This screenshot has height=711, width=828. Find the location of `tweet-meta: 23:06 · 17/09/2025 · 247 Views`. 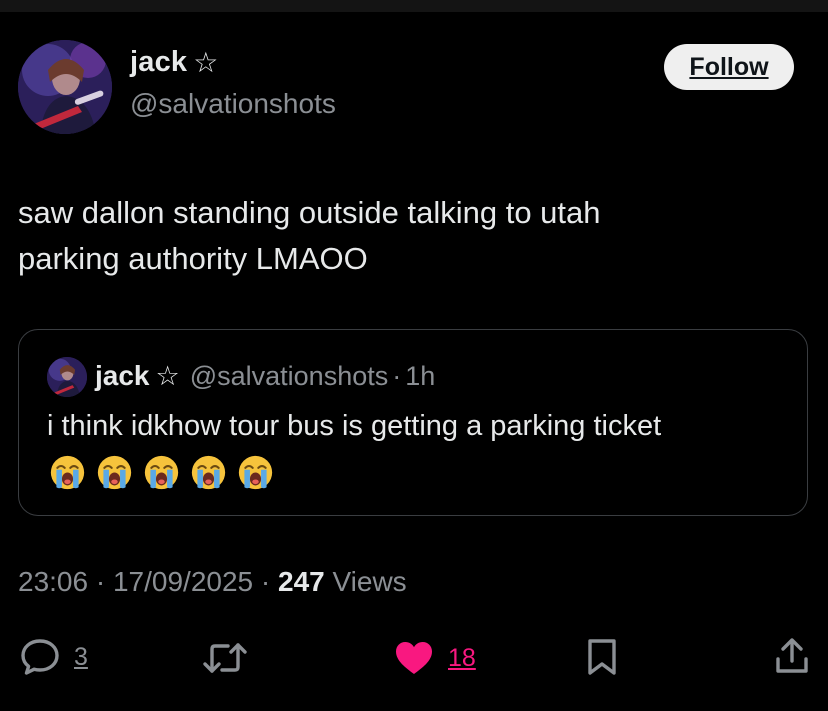

tweet-meta: 23:06 · 17/09/2025 · 247 Views is located at coordinates (212, 582).